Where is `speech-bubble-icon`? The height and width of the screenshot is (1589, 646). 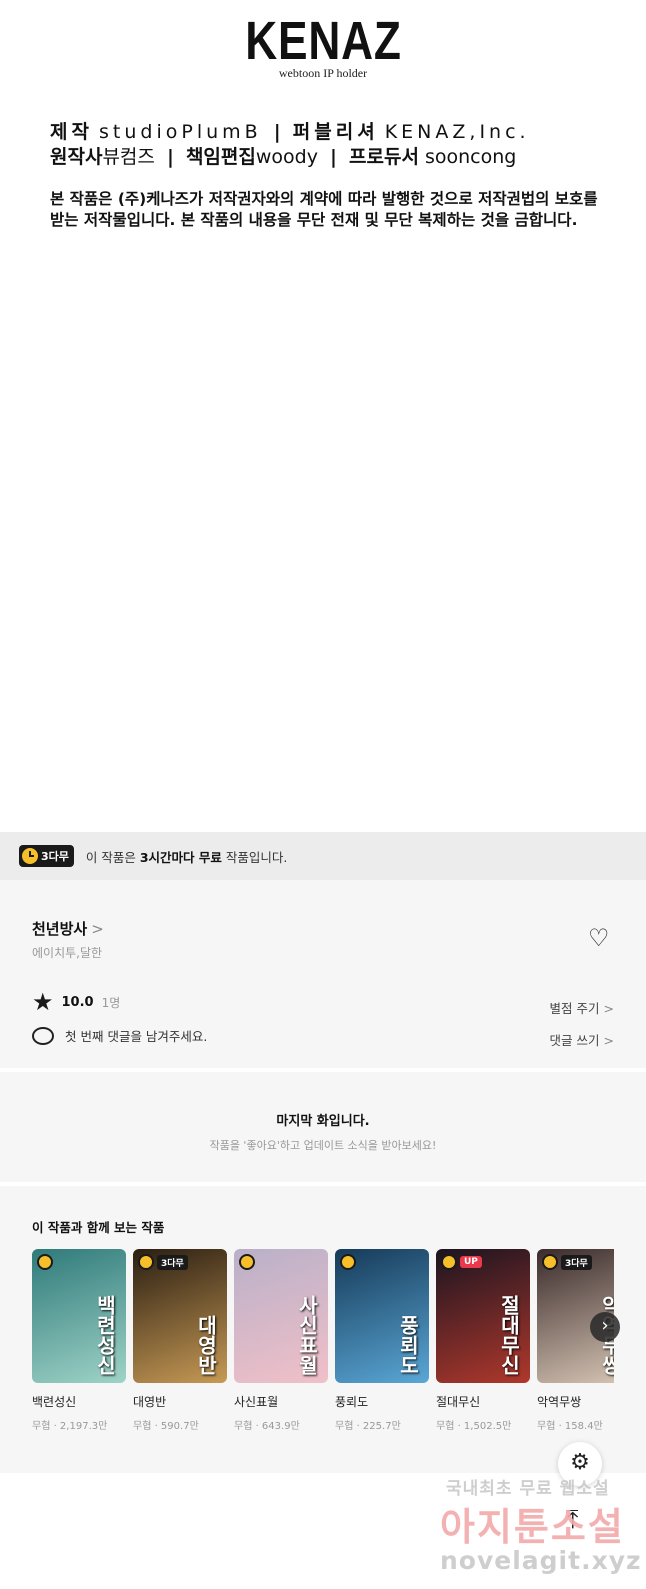 speech-bubble-icon is located at coordinates (43, 1035).